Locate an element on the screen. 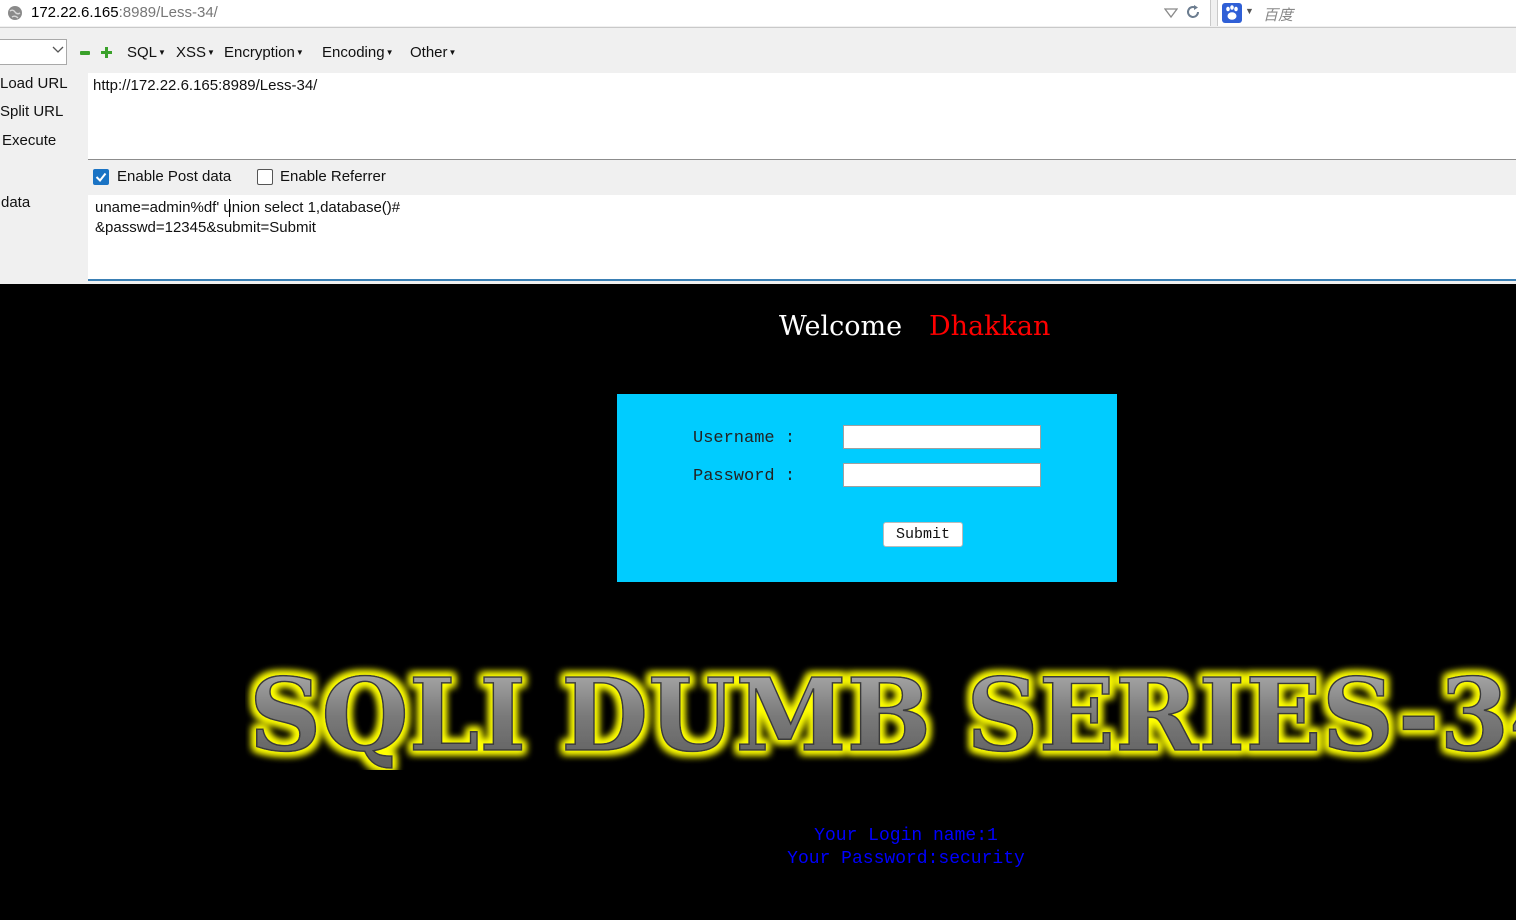 This screenshot has height=920, width=1516. banner-text: SQLI DUMB SERIES-34 is located at coordinates (882, 715).